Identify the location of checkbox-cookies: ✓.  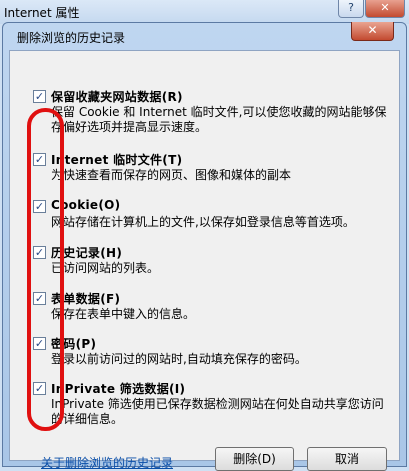
(39, 206).